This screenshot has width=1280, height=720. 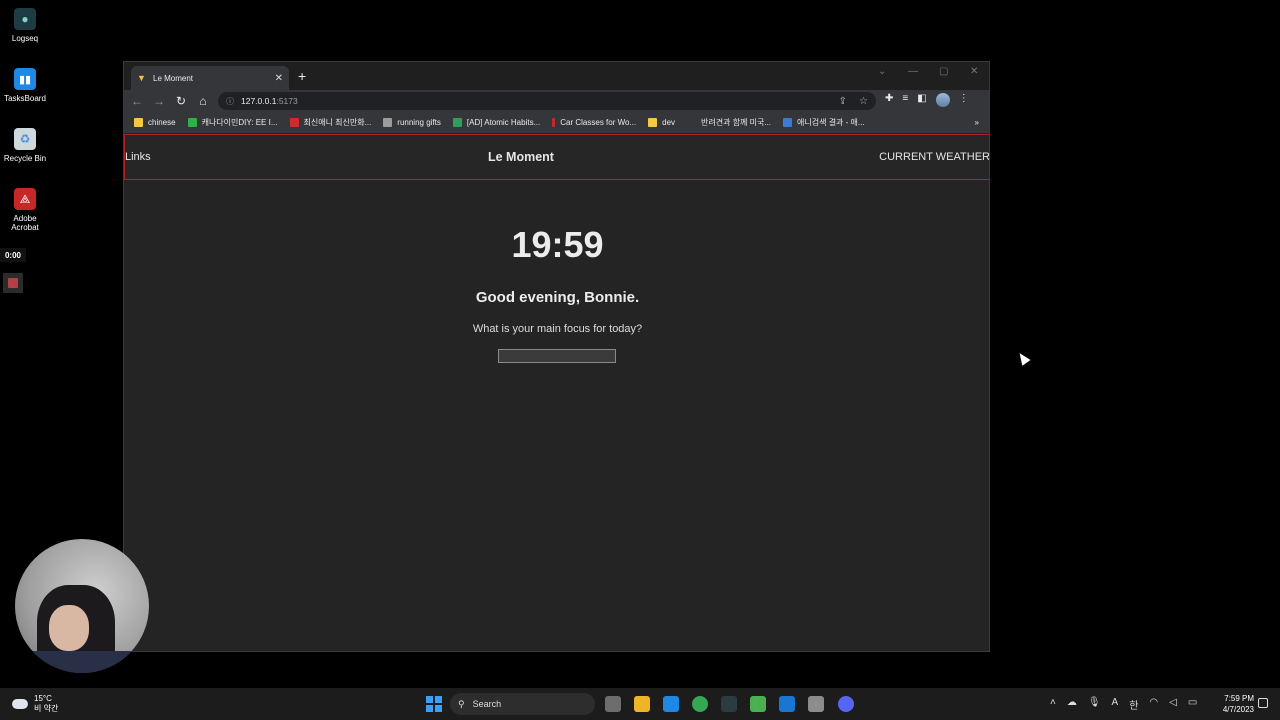 I want to click on taskbar-date: 4/7/2023, so click(x=1238, y=709).